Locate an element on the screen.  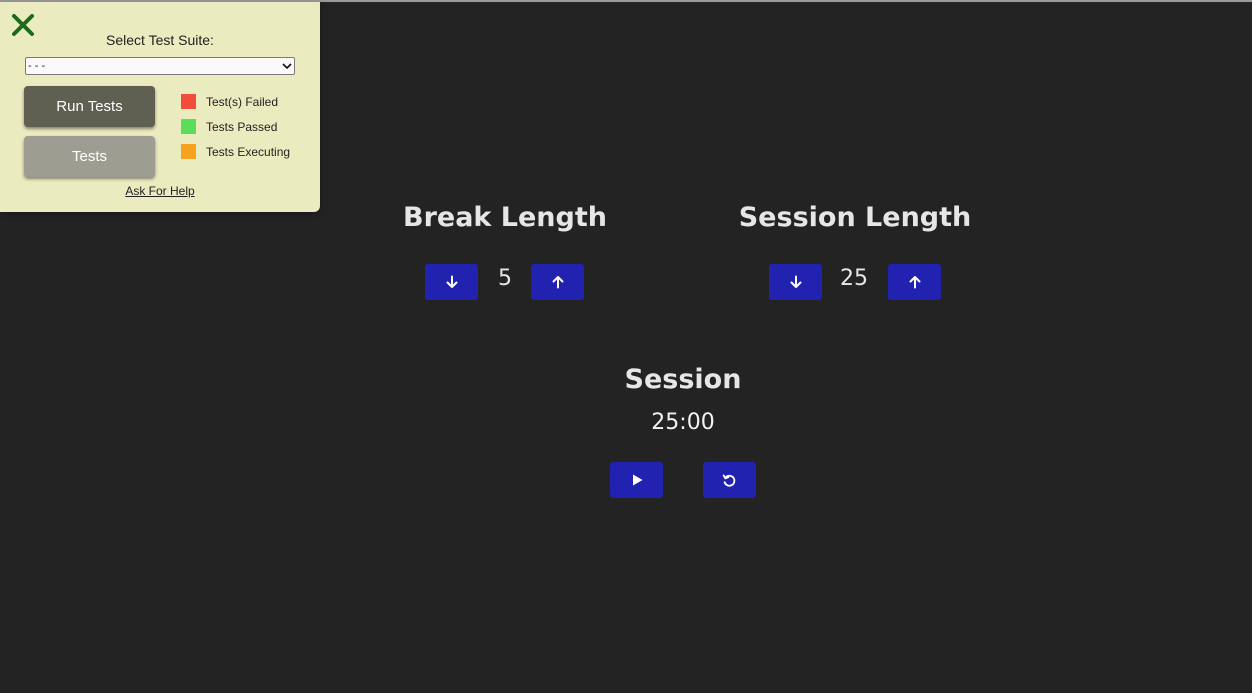
reset-button is located at coordinates (729, 480).